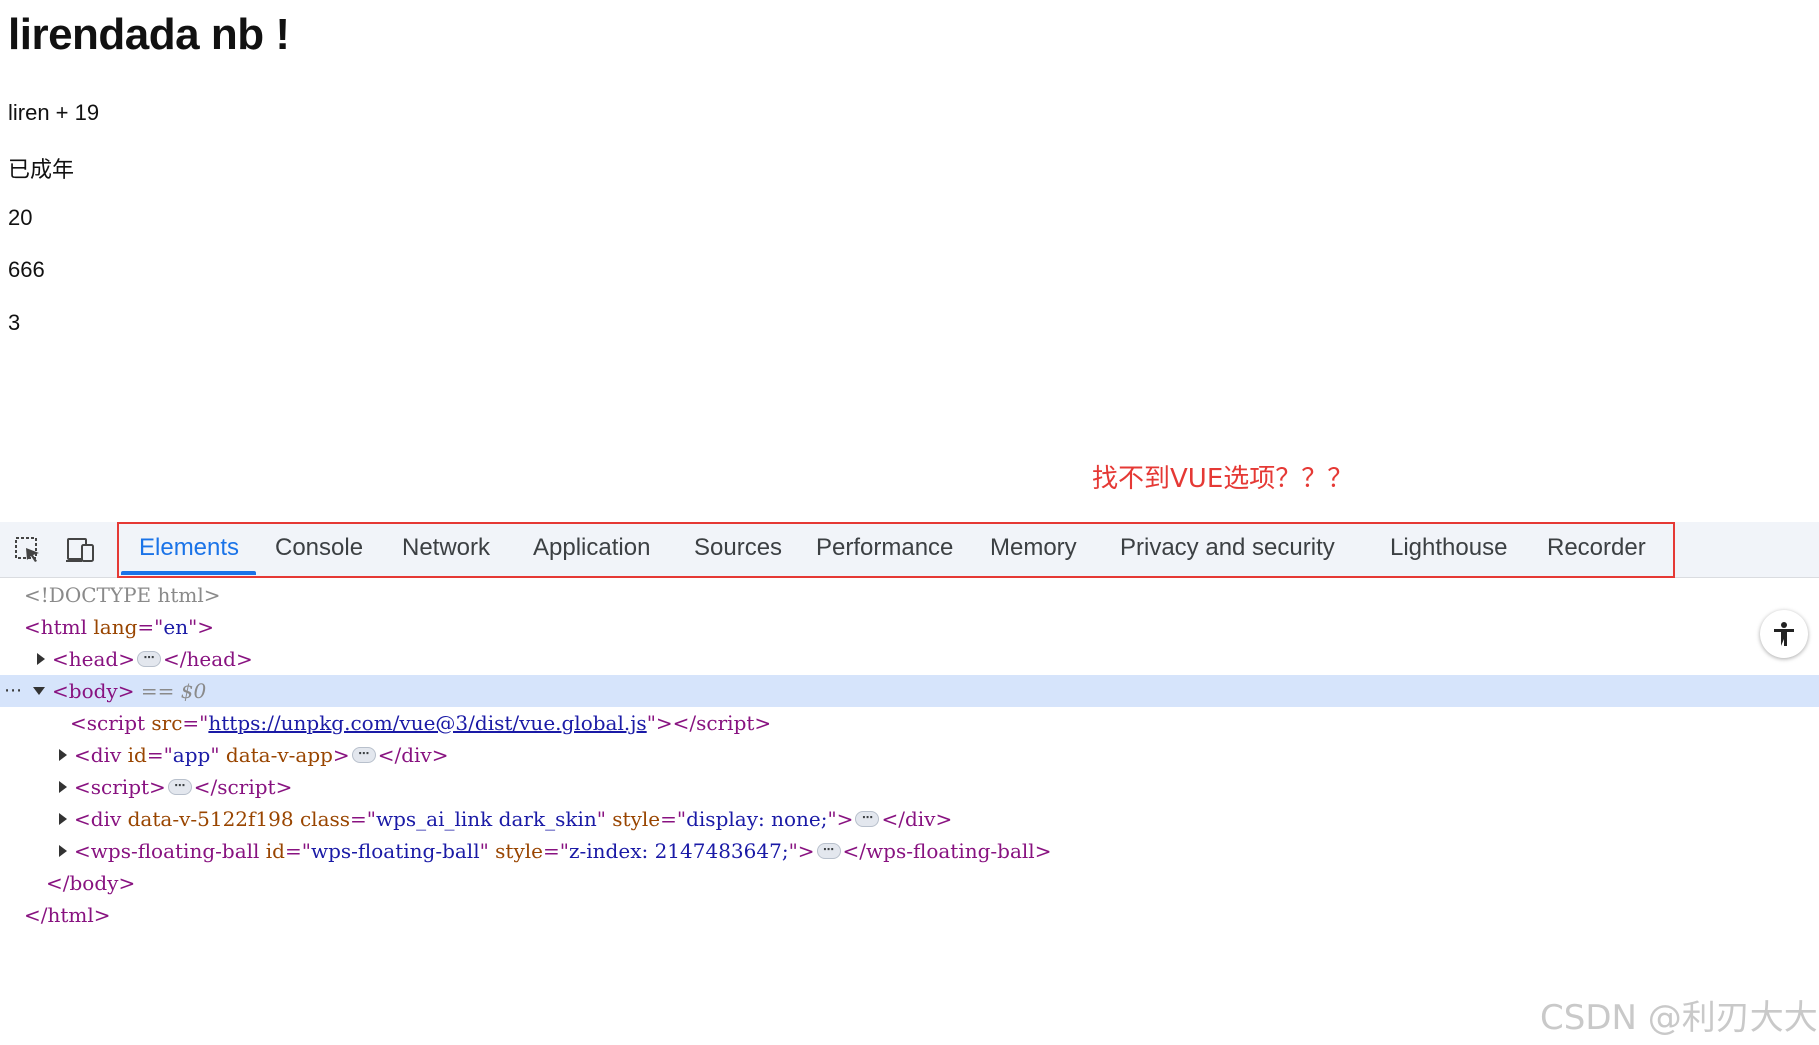  What do you see at coordinates (13, 691) in the screenshot?
I see `row-menu-icon: ⋯` at bounding box center [13, 691].